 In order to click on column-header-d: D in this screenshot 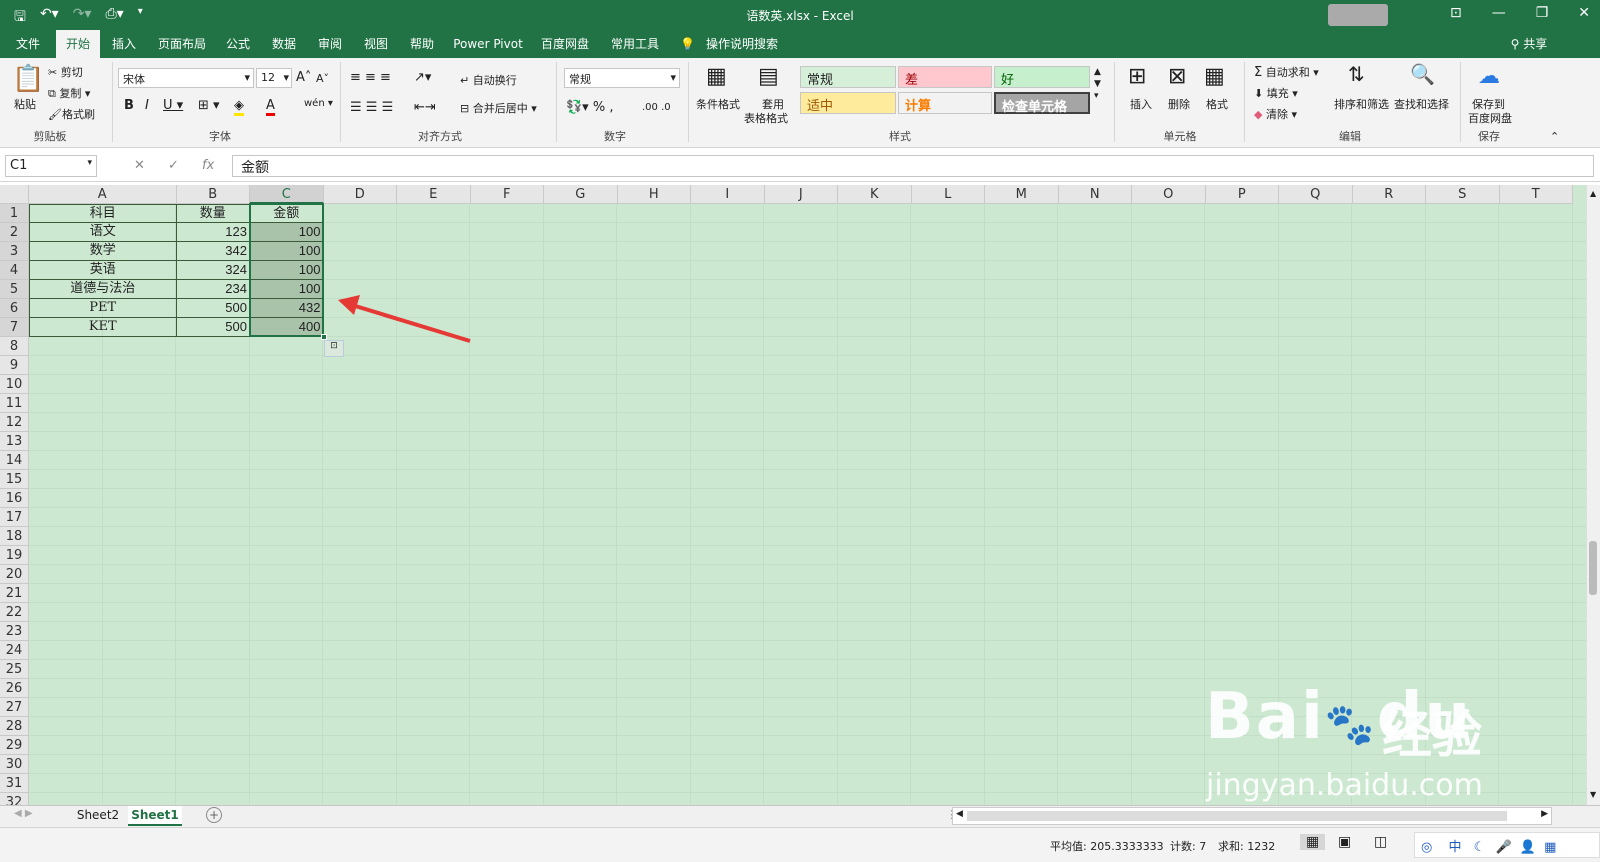, I will do `click(360, 194)`.